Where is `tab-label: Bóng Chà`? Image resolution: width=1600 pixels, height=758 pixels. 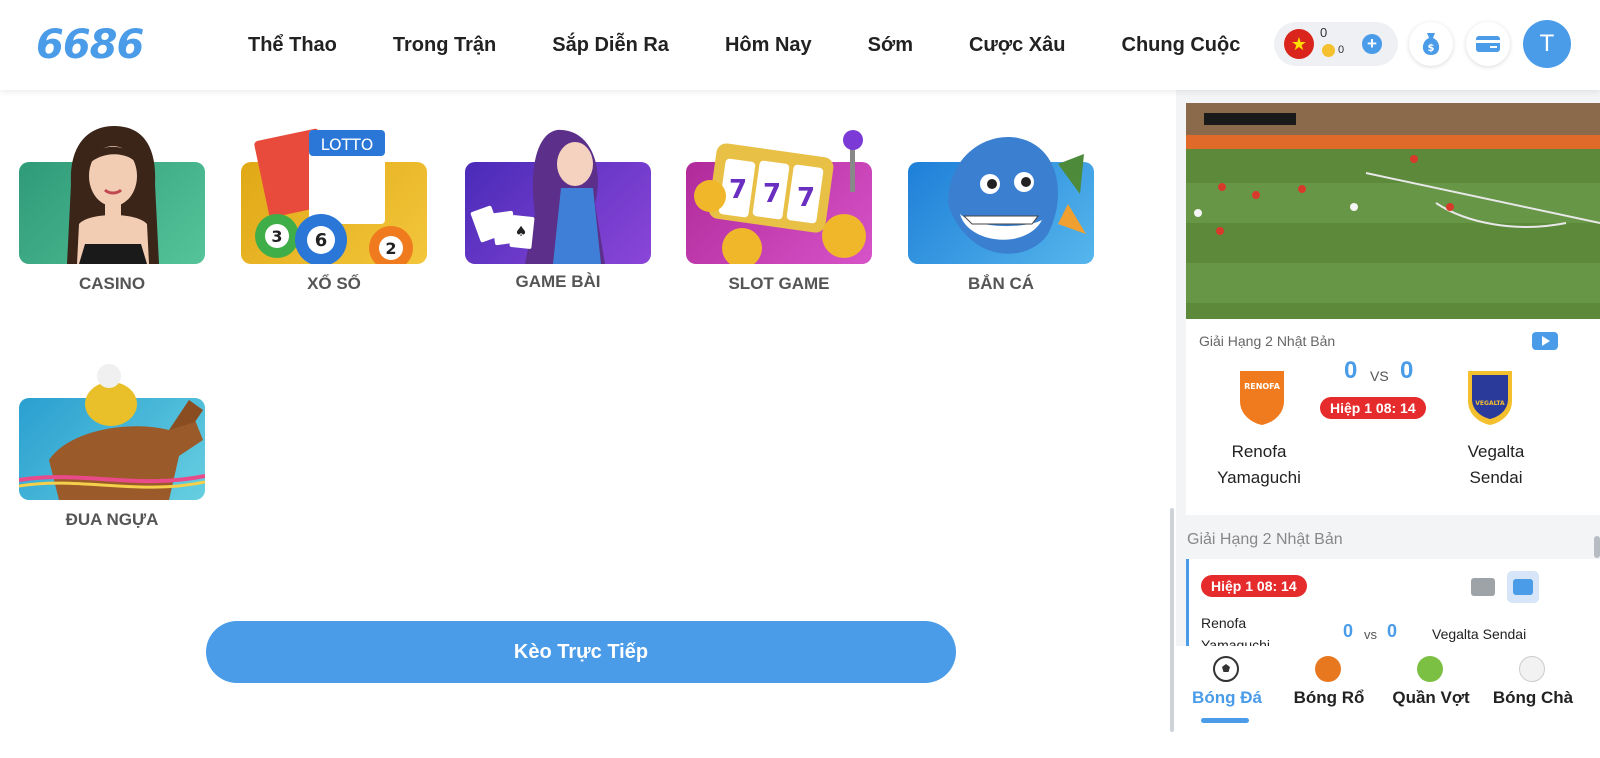 tab-label: Bóng Chà is located at coordinates (1533, 697).